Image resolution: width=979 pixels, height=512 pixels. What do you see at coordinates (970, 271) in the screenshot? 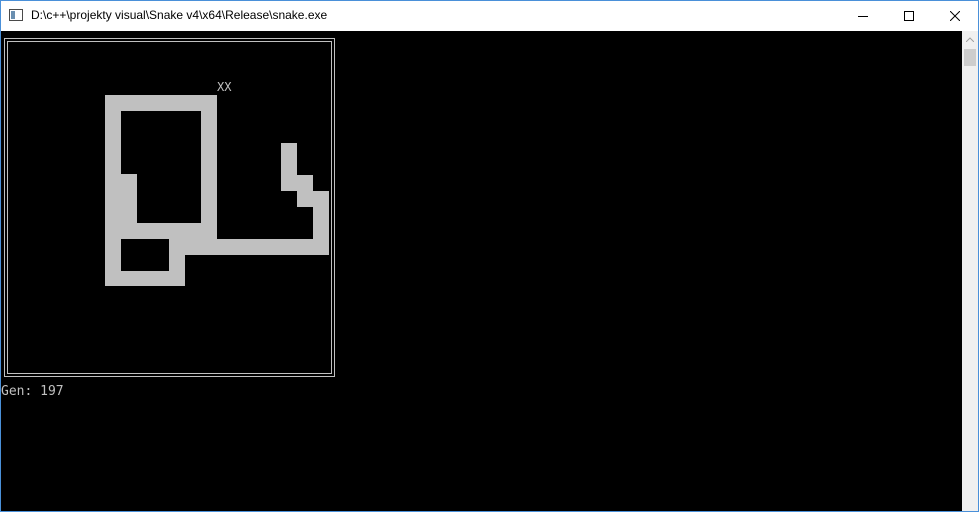
I see `vertical-scrollbar` at bounding box center [970, 271].